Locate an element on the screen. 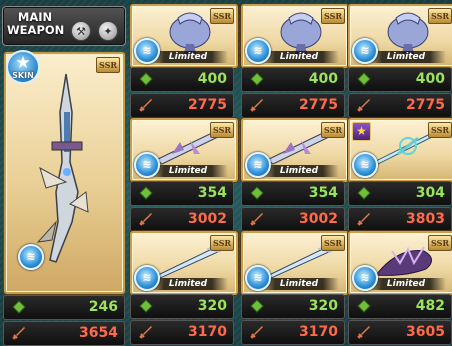 This screenshot has height=346, width=452. hammer-icon: ⚒ is located at coordinates (81, 31).